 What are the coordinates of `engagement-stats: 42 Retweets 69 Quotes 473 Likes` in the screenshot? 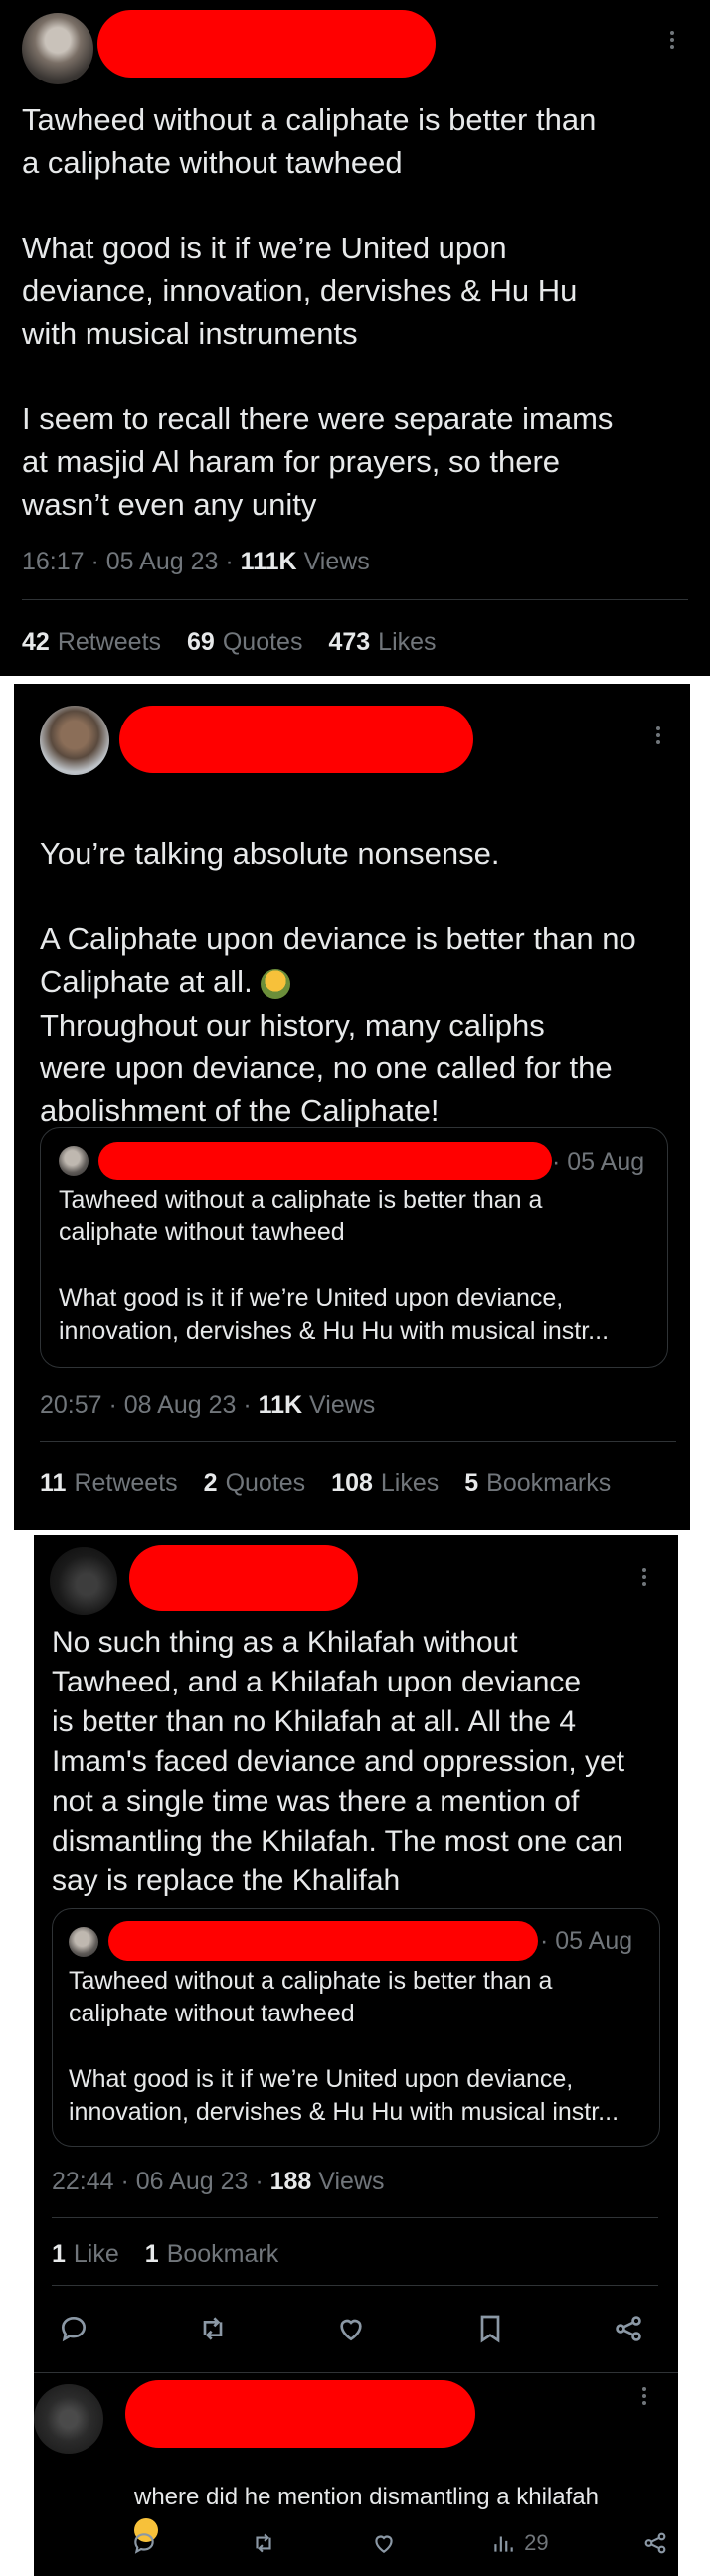 It's located at (229, 642).